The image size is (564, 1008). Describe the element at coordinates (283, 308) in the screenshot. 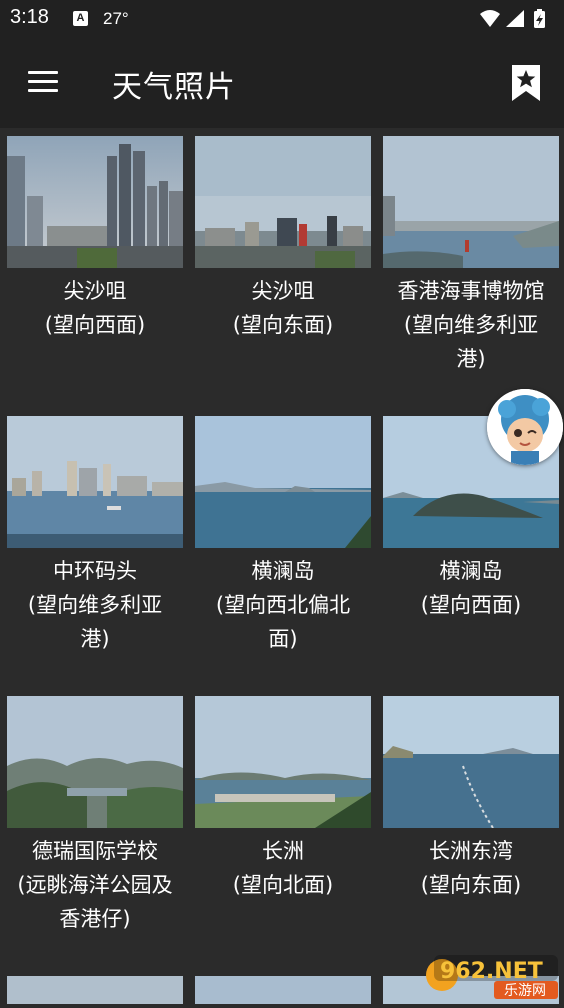

I see `photo-caption: 尖沙咀 (望向东面)` at that location.